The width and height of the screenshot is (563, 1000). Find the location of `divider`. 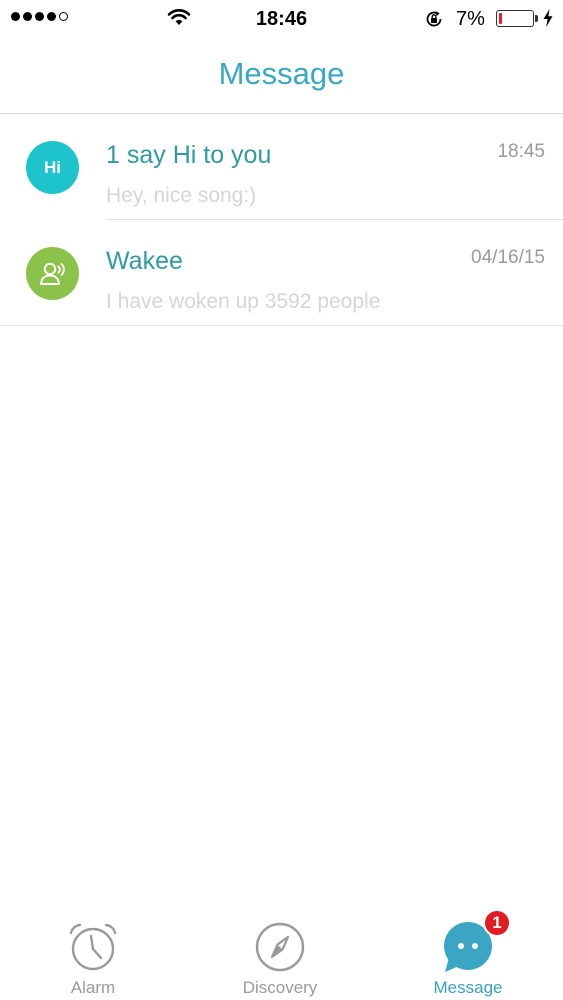

divider is located at coordinates (281, 325).